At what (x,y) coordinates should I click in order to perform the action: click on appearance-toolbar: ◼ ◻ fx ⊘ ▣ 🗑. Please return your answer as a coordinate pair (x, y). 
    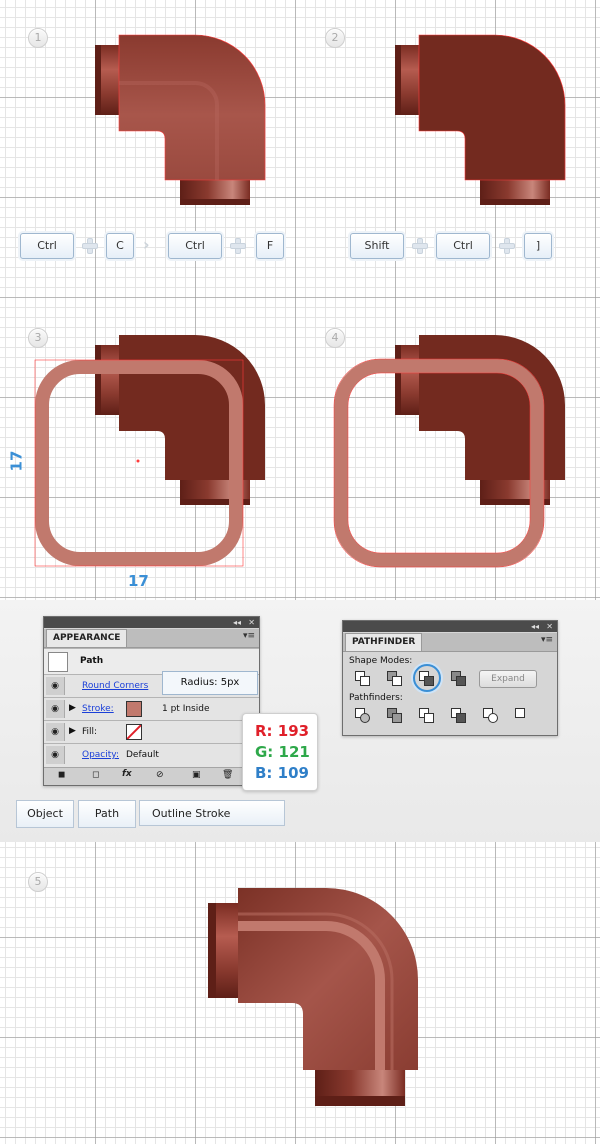
    Looking at the image, I should click on (151, 776).